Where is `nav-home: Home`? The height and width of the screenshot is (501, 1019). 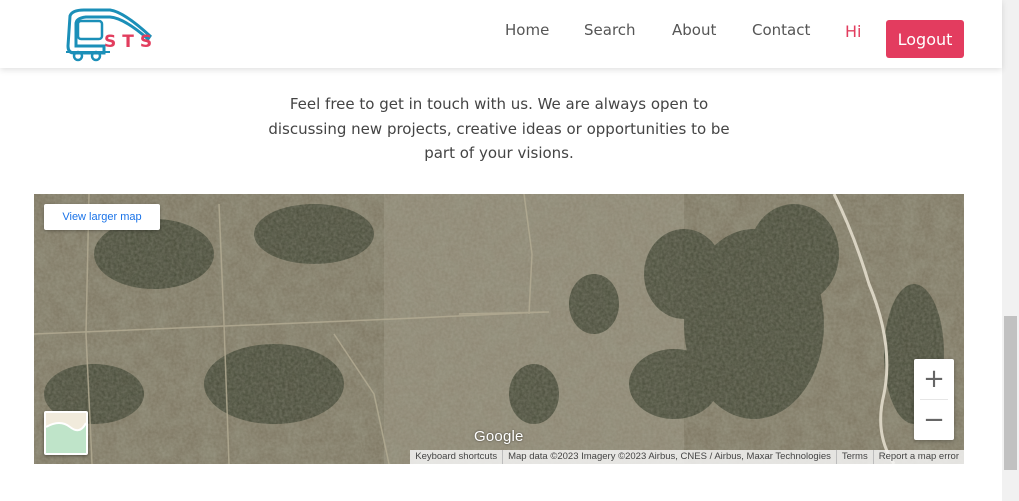 nav-home: Home is located at coordinates (527, 30).